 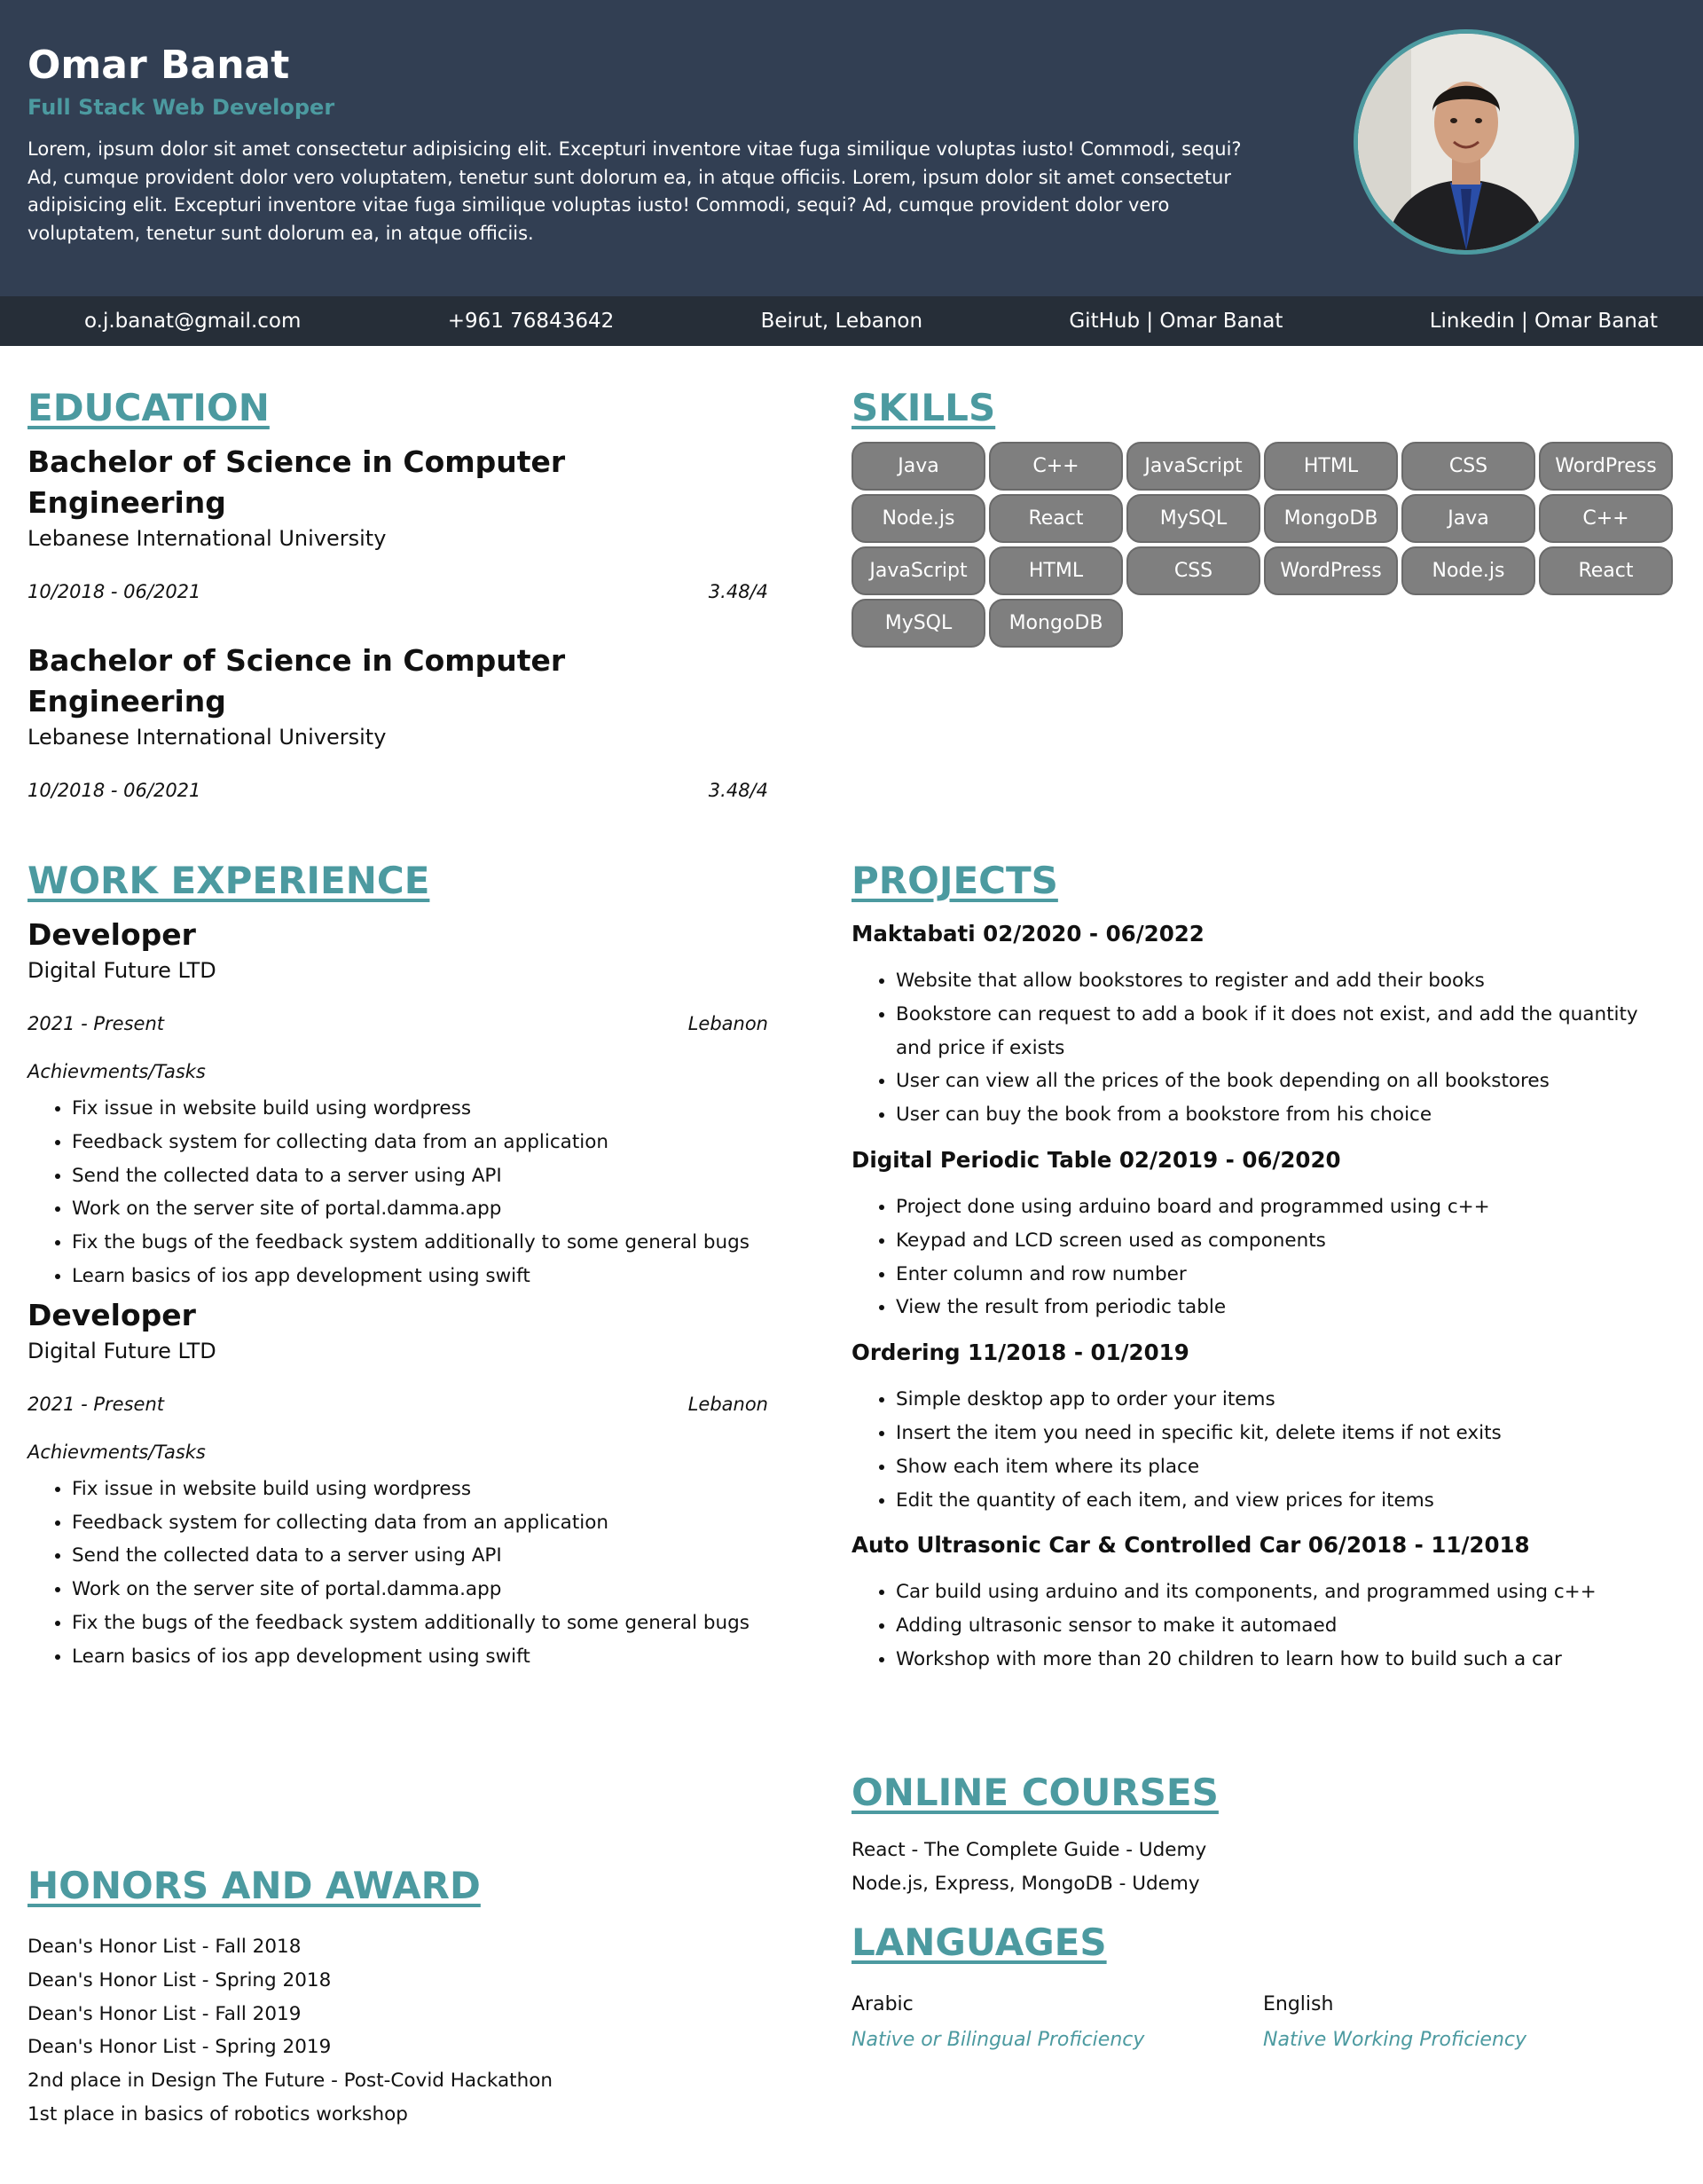 I want to click on honor-item: 1st place in basics of robotics workshop, so click(x=217, y=2113).